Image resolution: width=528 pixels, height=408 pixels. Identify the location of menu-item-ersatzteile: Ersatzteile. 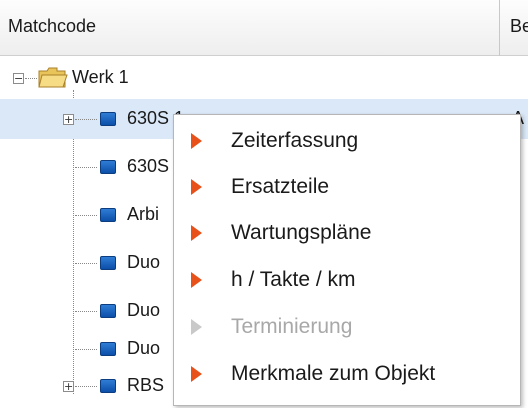
(347, 187).